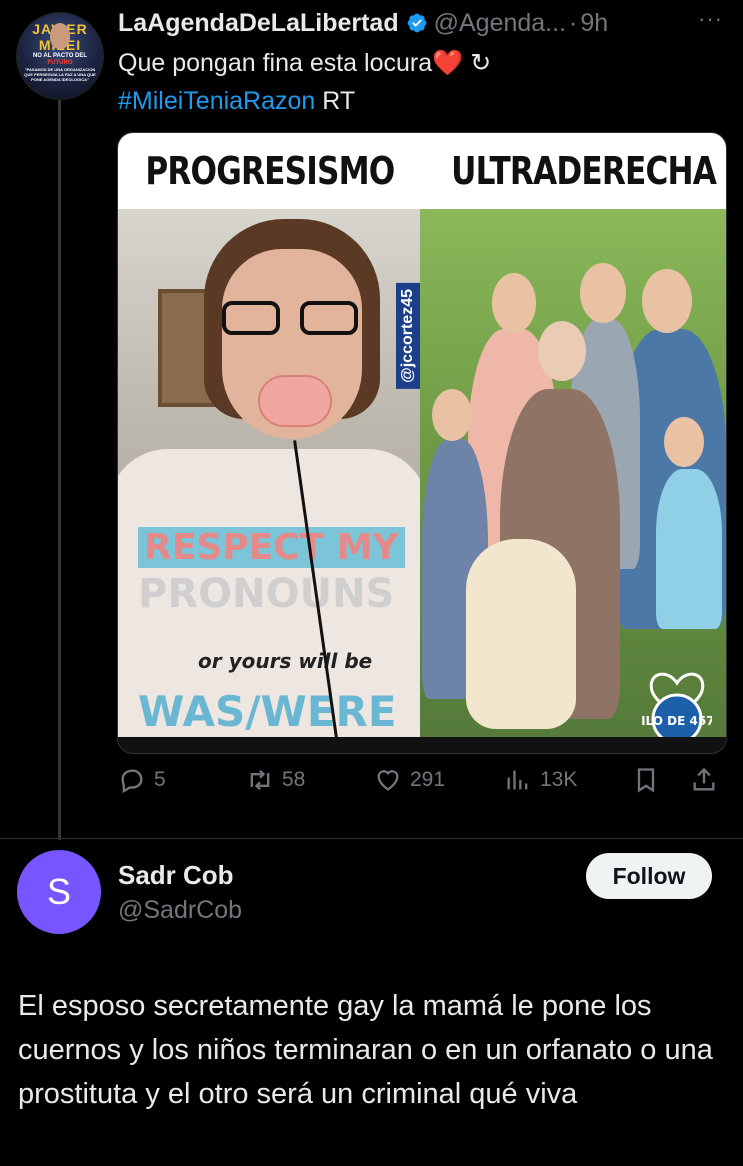 This screenshot has width=743, height=1166. I want to click on pacifier, so click(295, 401).